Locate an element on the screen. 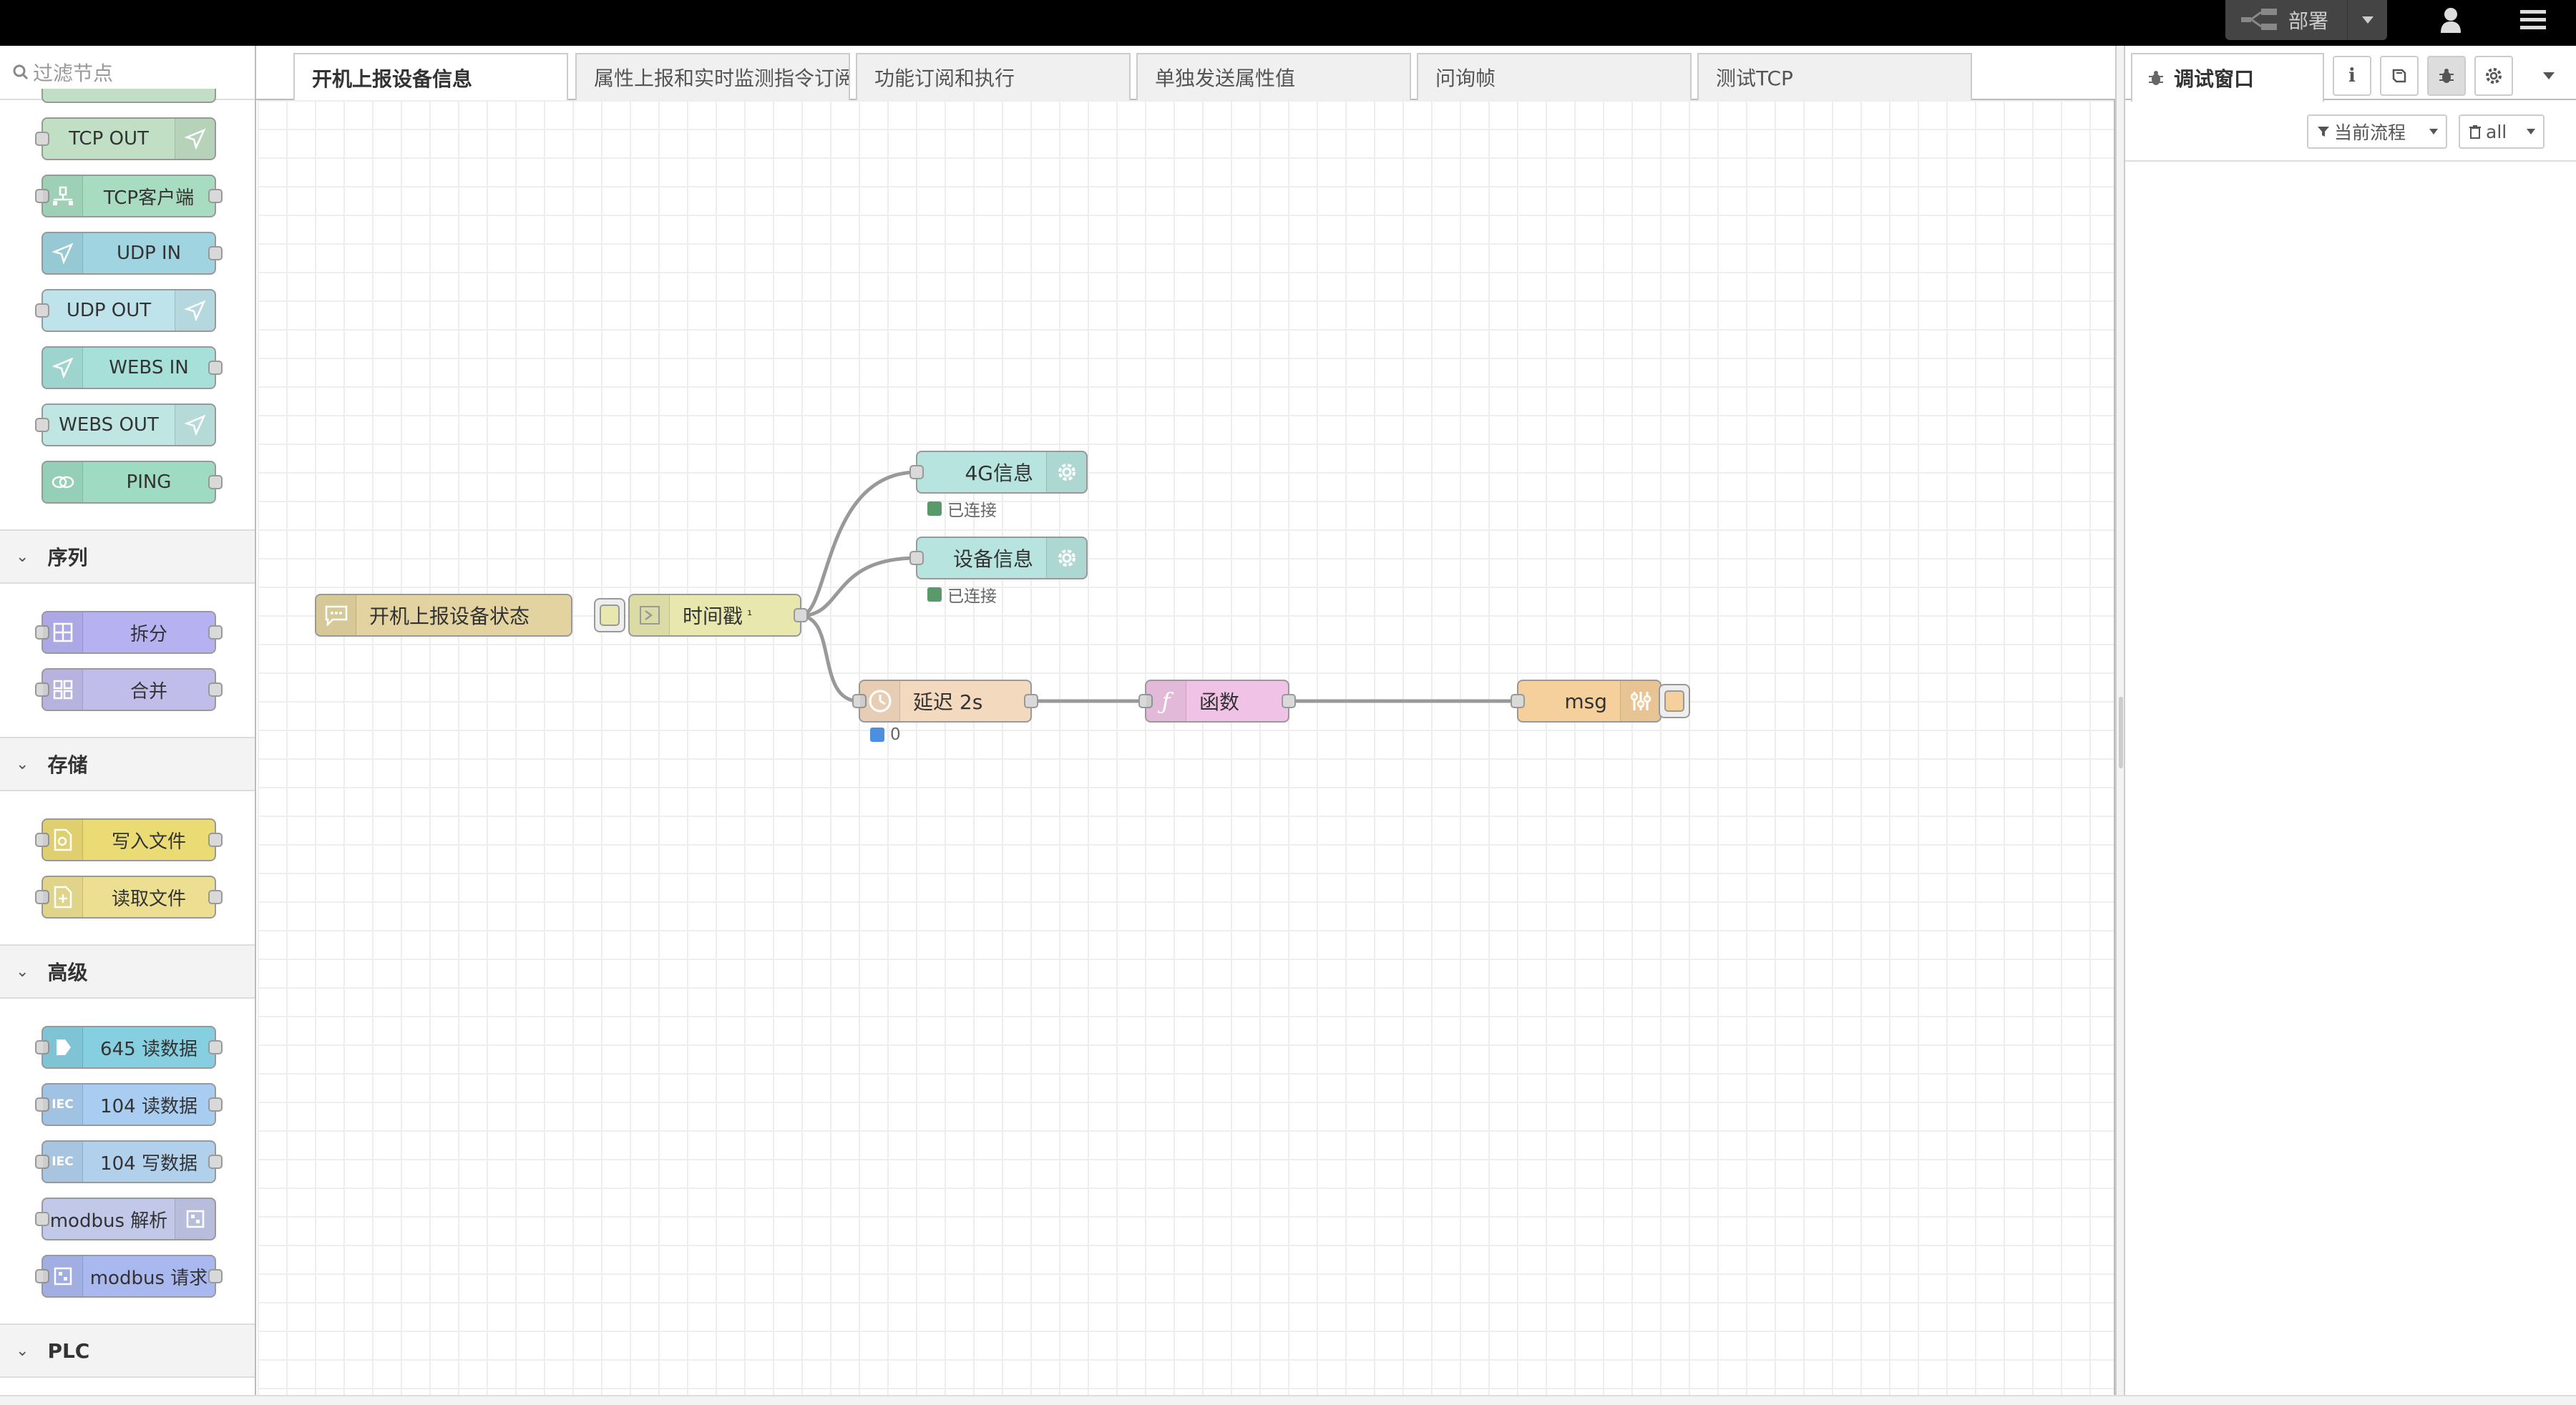 The image size is (2576, 1405). tab-flow-6: 测试TCP is located at coordinates (1834, 76).